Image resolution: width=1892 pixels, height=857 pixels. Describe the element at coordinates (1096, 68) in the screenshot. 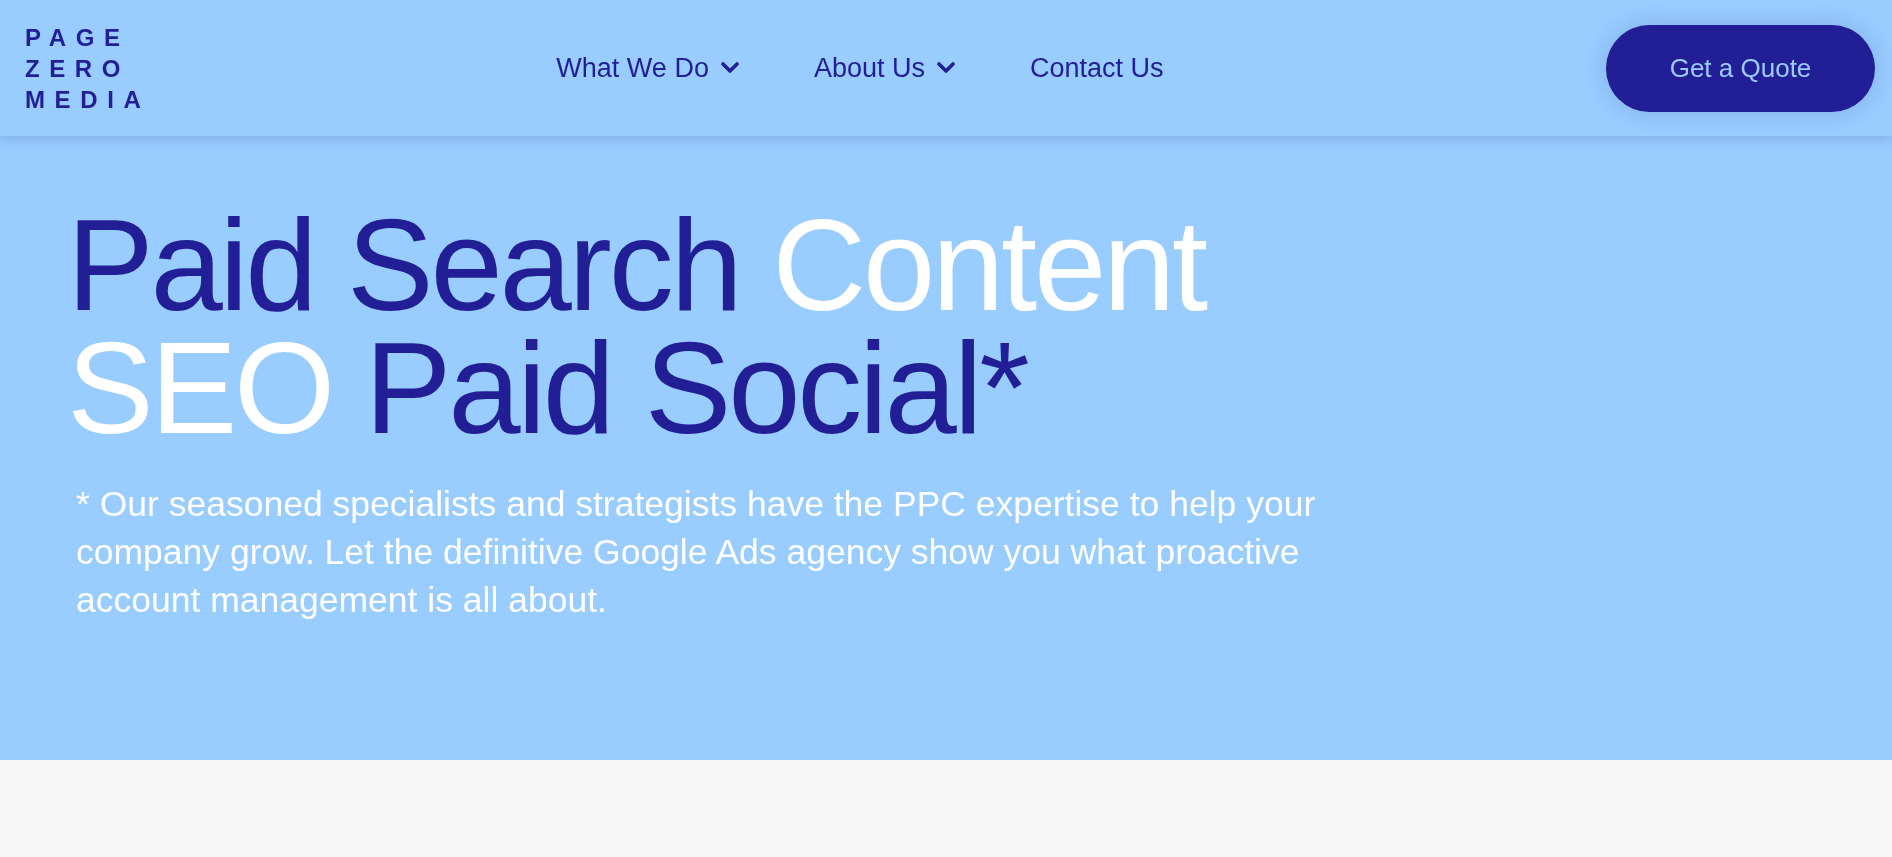

I see `nav-link: Contact Us` at that location.